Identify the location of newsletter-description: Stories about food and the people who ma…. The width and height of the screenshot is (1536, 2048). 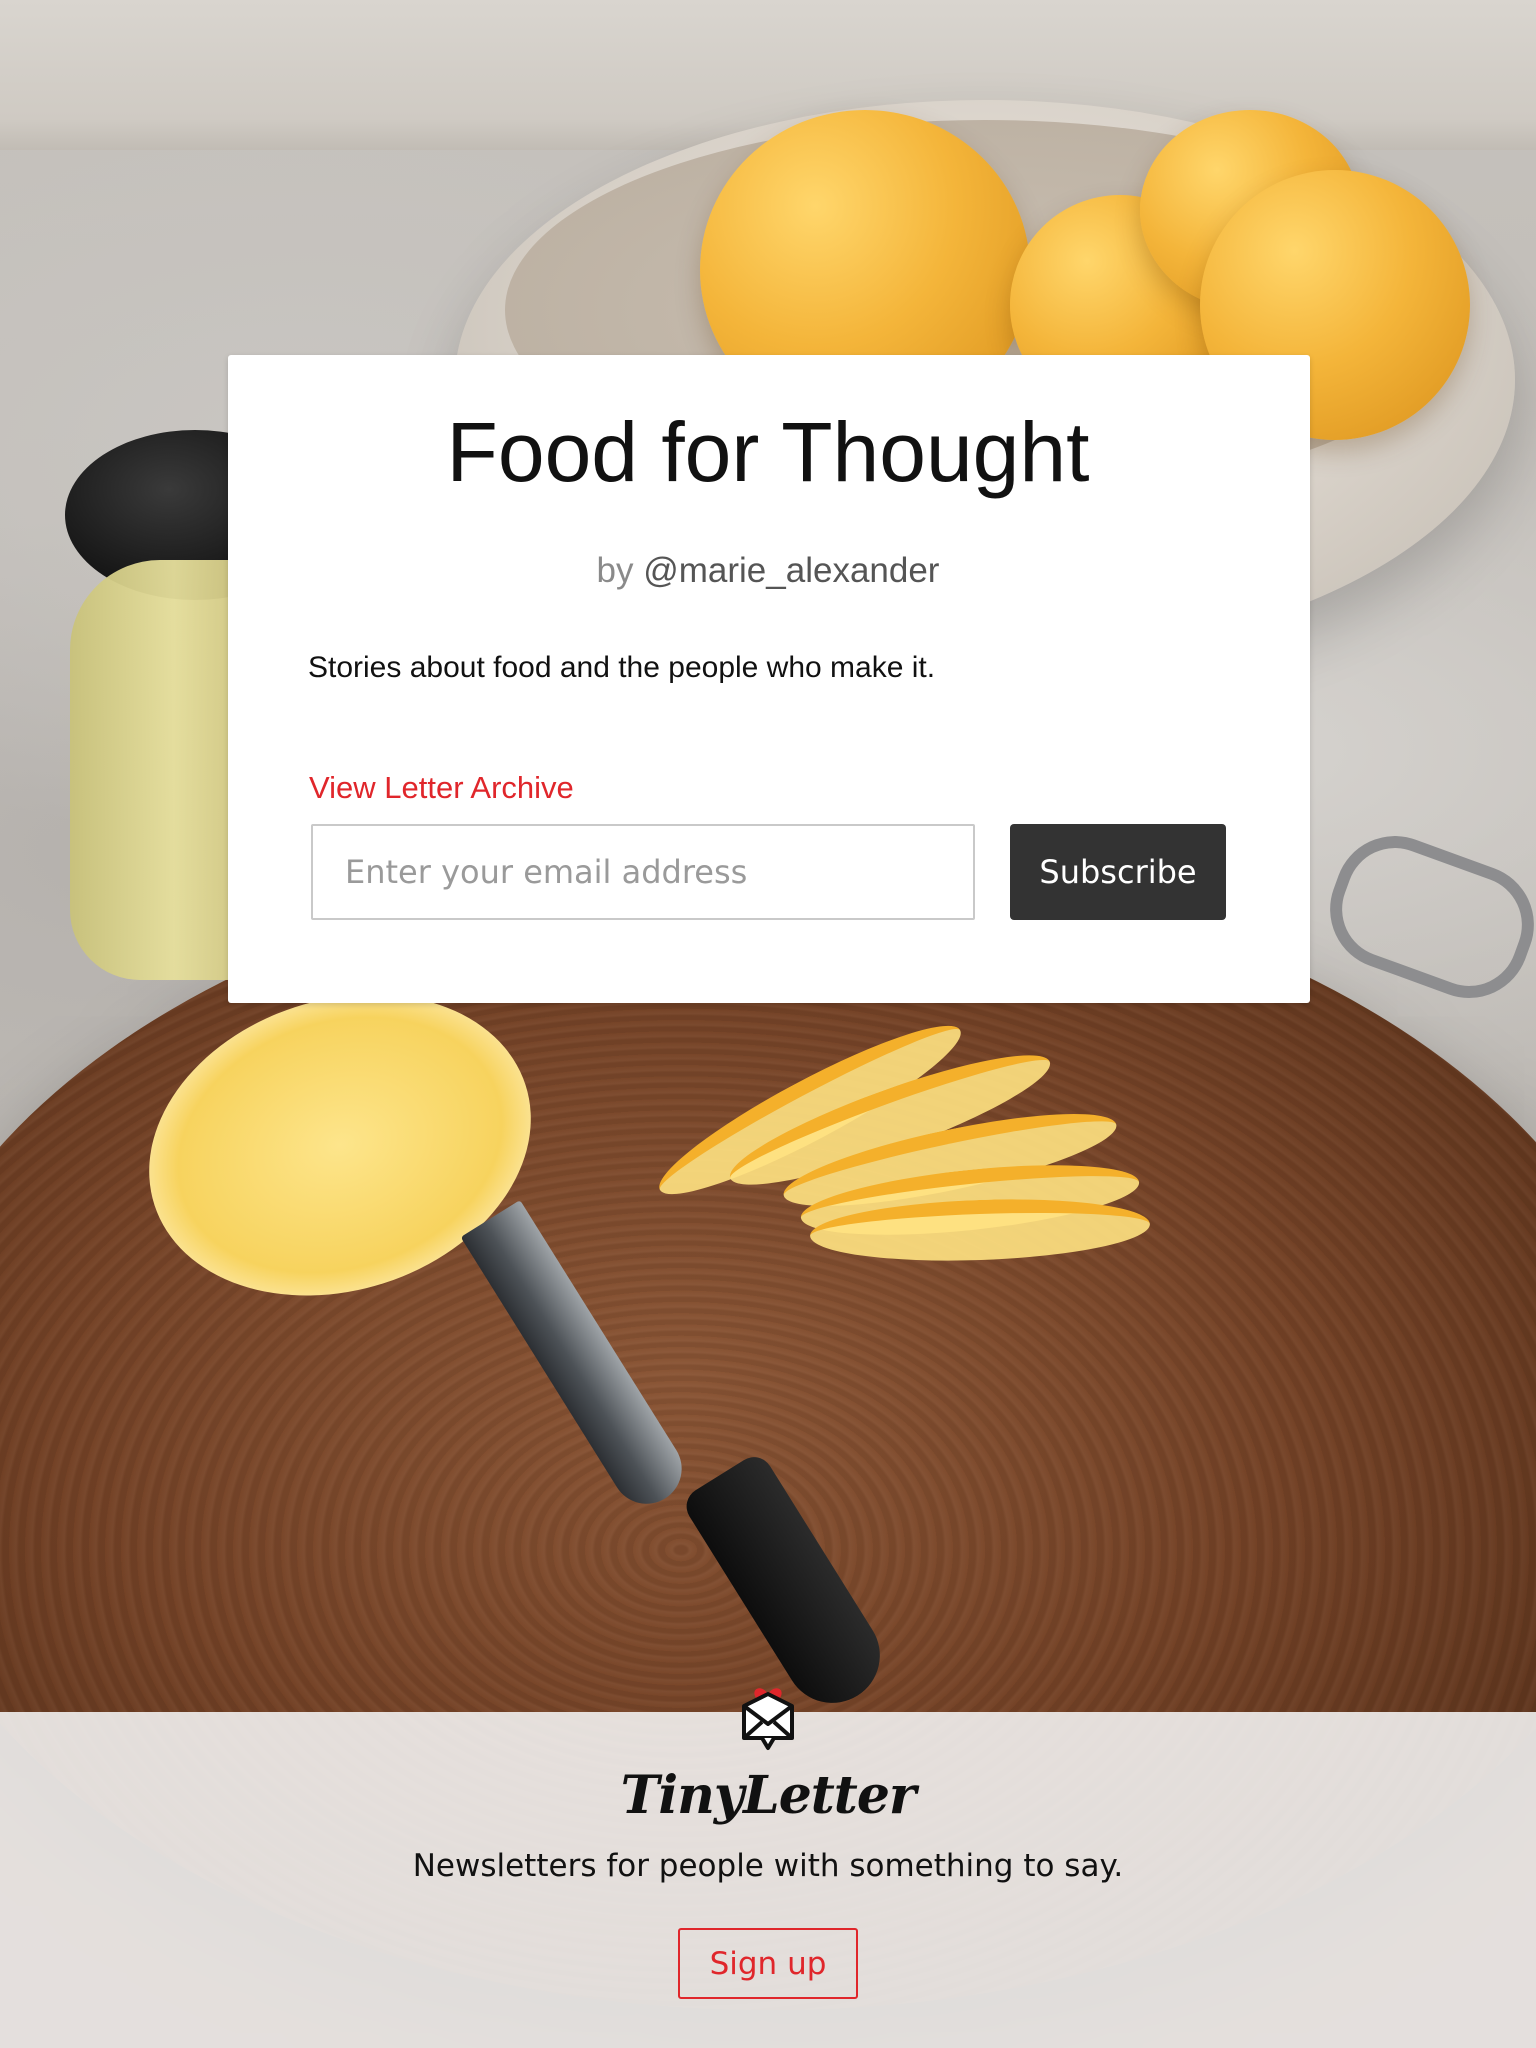
(622, 667).